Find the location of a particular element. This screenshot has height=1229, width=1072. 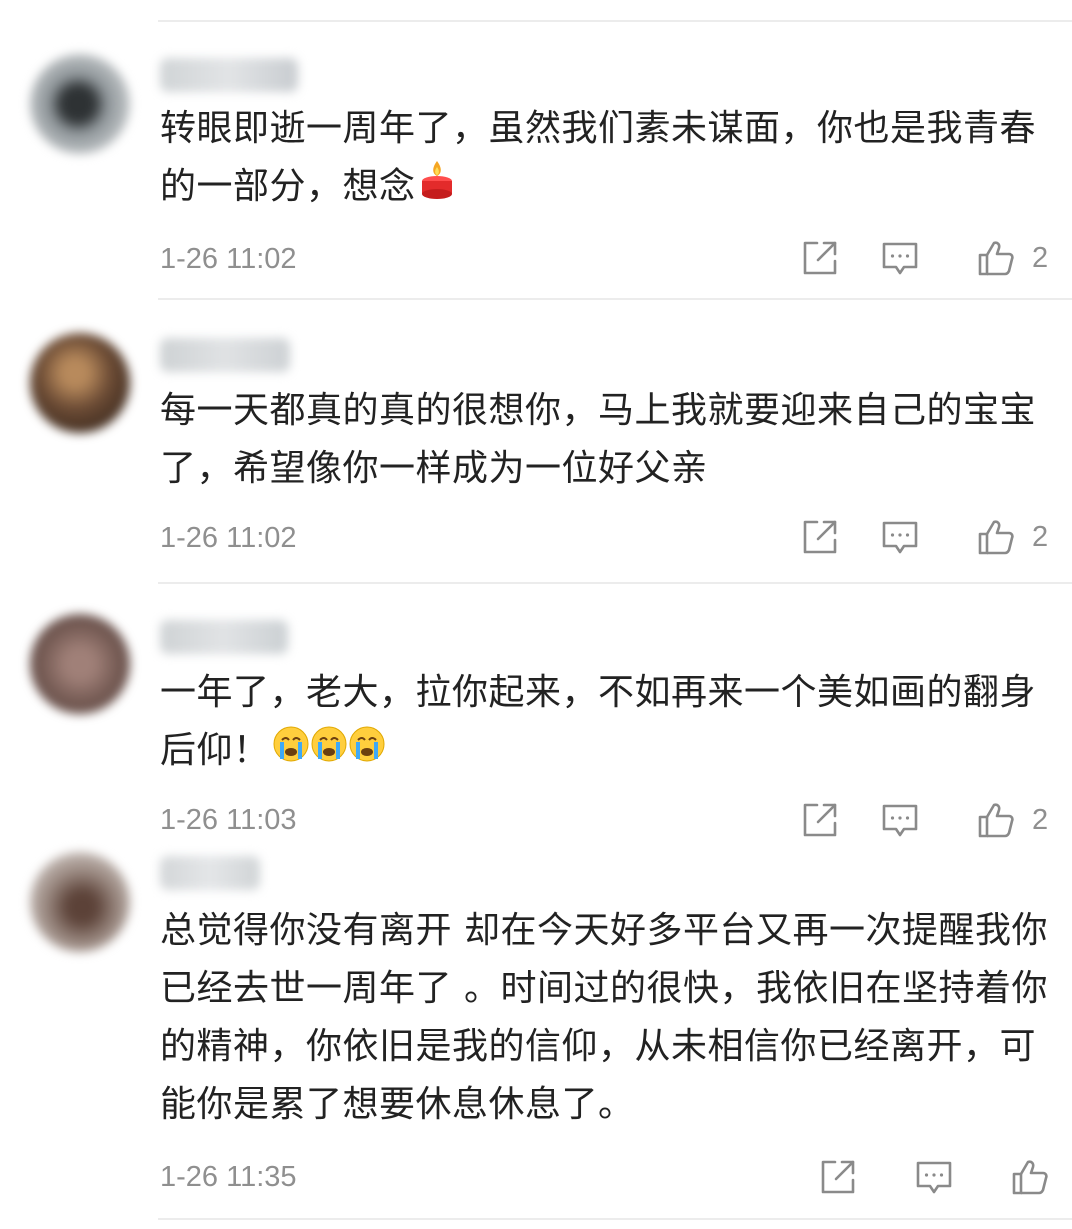

like-button is located at coordinates (1030, 1177).